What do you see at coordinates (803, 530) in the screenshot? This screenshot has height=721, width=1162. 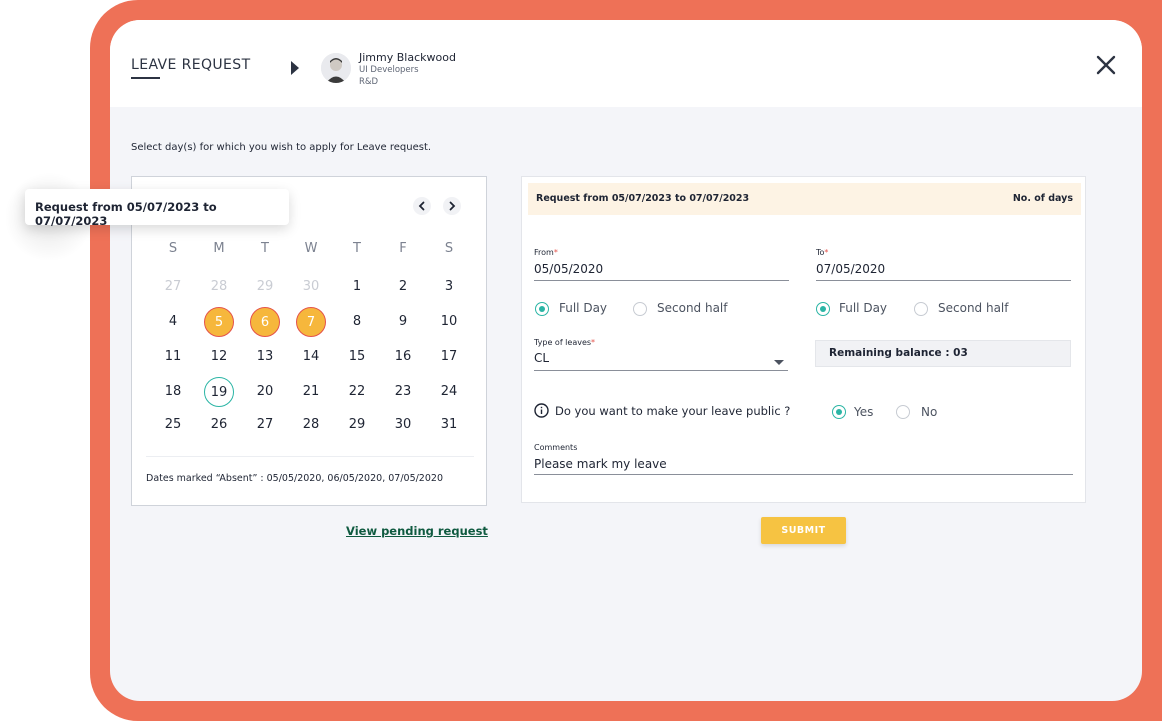 I see `submit-button: SUBMIT` at bounding box center [803, 530].